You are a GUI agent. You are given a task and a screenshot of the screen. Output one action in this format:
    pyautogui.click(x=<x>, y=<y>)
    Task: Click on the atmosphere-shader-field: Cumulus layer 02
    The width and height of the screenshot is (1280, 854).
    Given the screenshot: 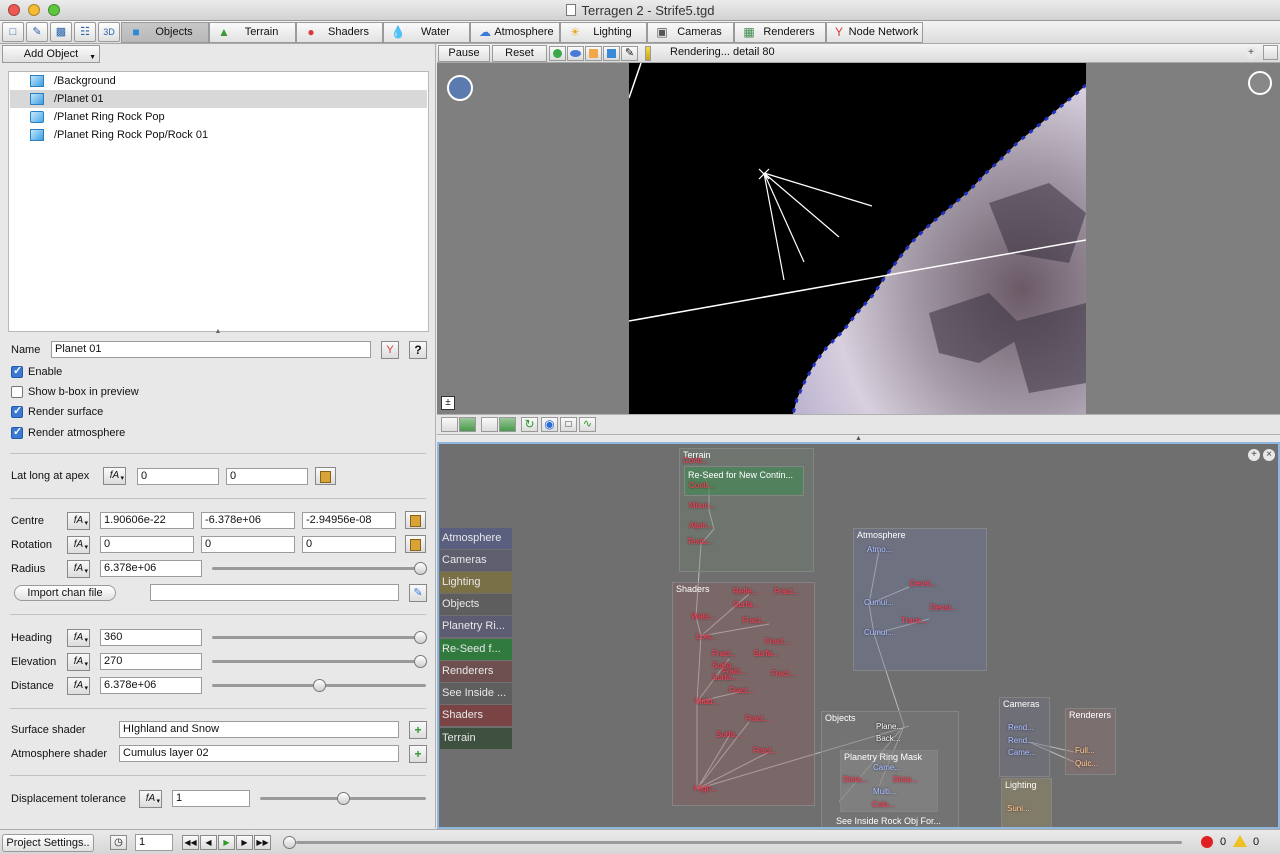 What is the action you would take?
    pyautogui.click(x=259, y=753)
    